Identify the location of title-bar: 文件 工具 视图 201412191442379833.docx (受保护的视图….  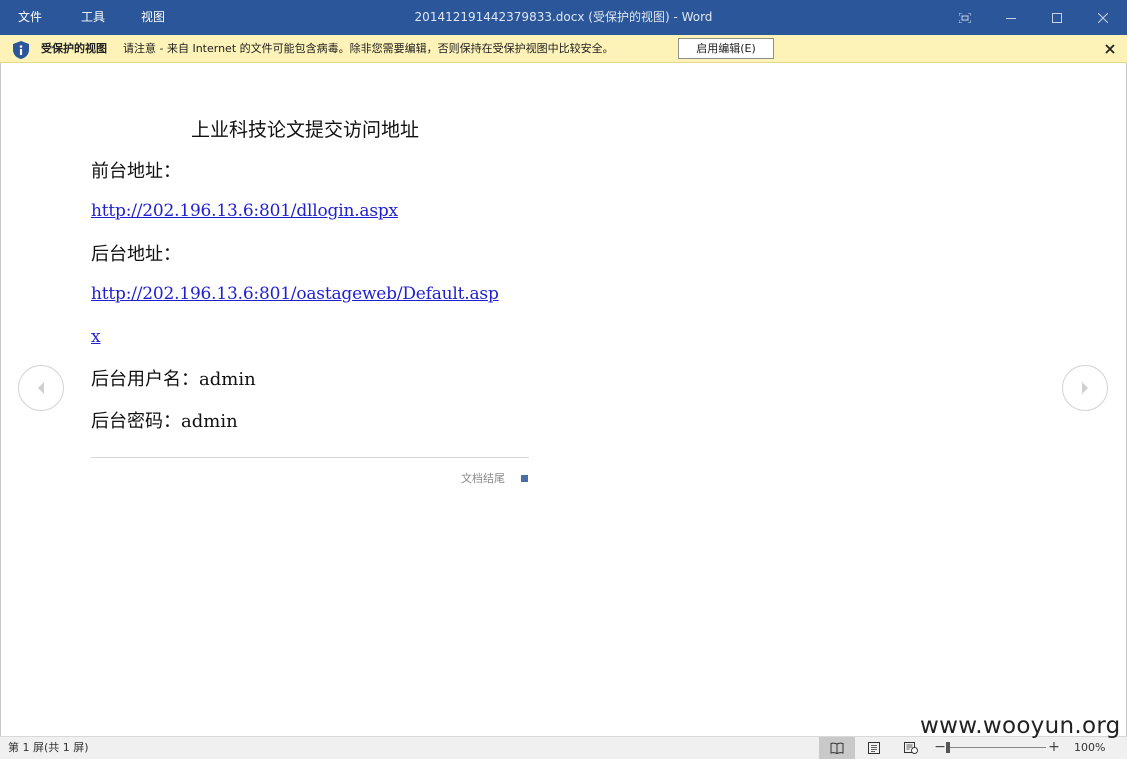
(563, 17).